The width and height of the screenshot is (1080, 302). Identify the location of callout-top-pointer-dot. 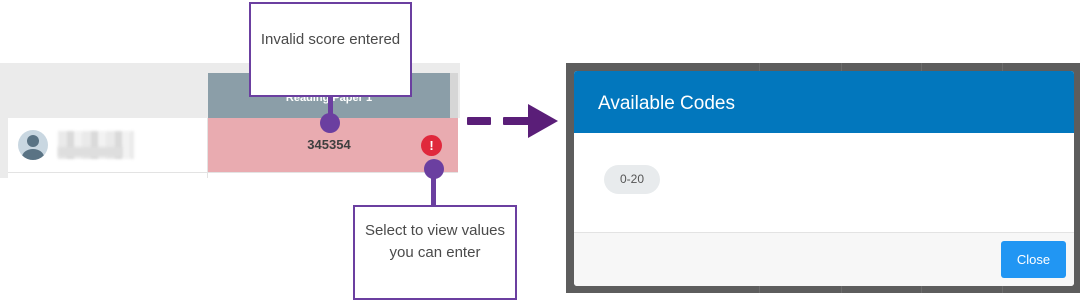
(330, 123).